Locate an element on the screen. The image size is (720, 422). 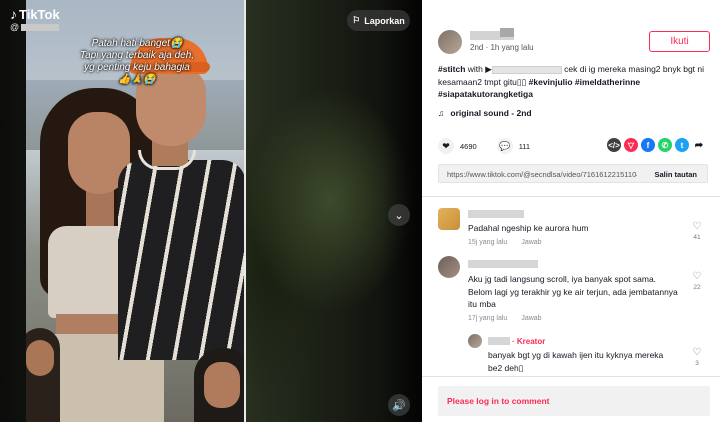
reply-like-count: 3 is located at coordinates (697, 363).